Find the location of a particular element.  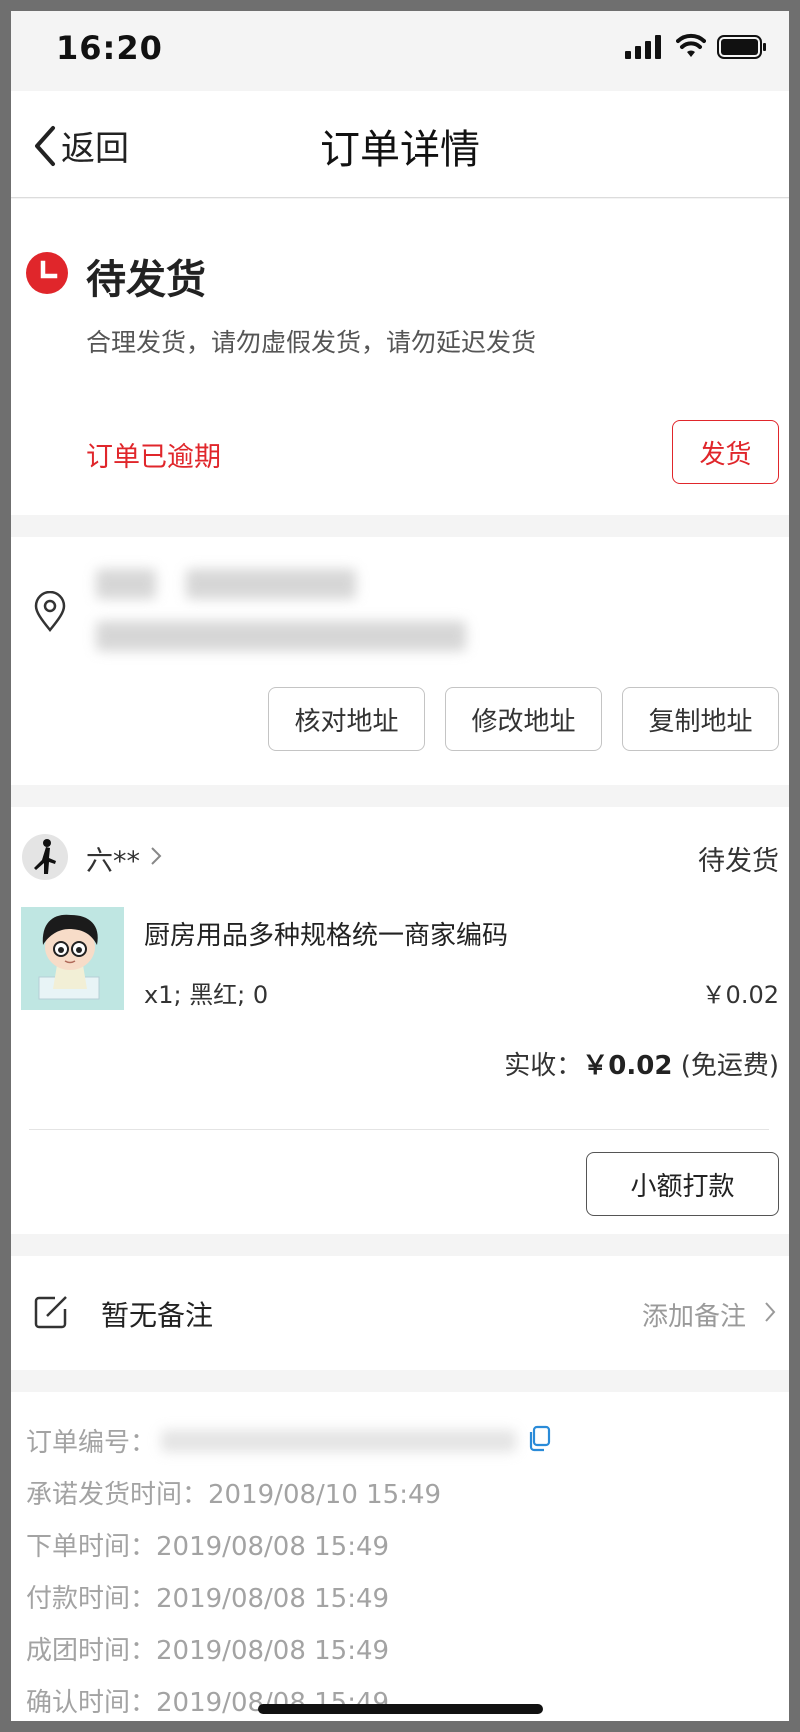

overdue-label: 订单已逾期 is located at coordinates (153, 457).